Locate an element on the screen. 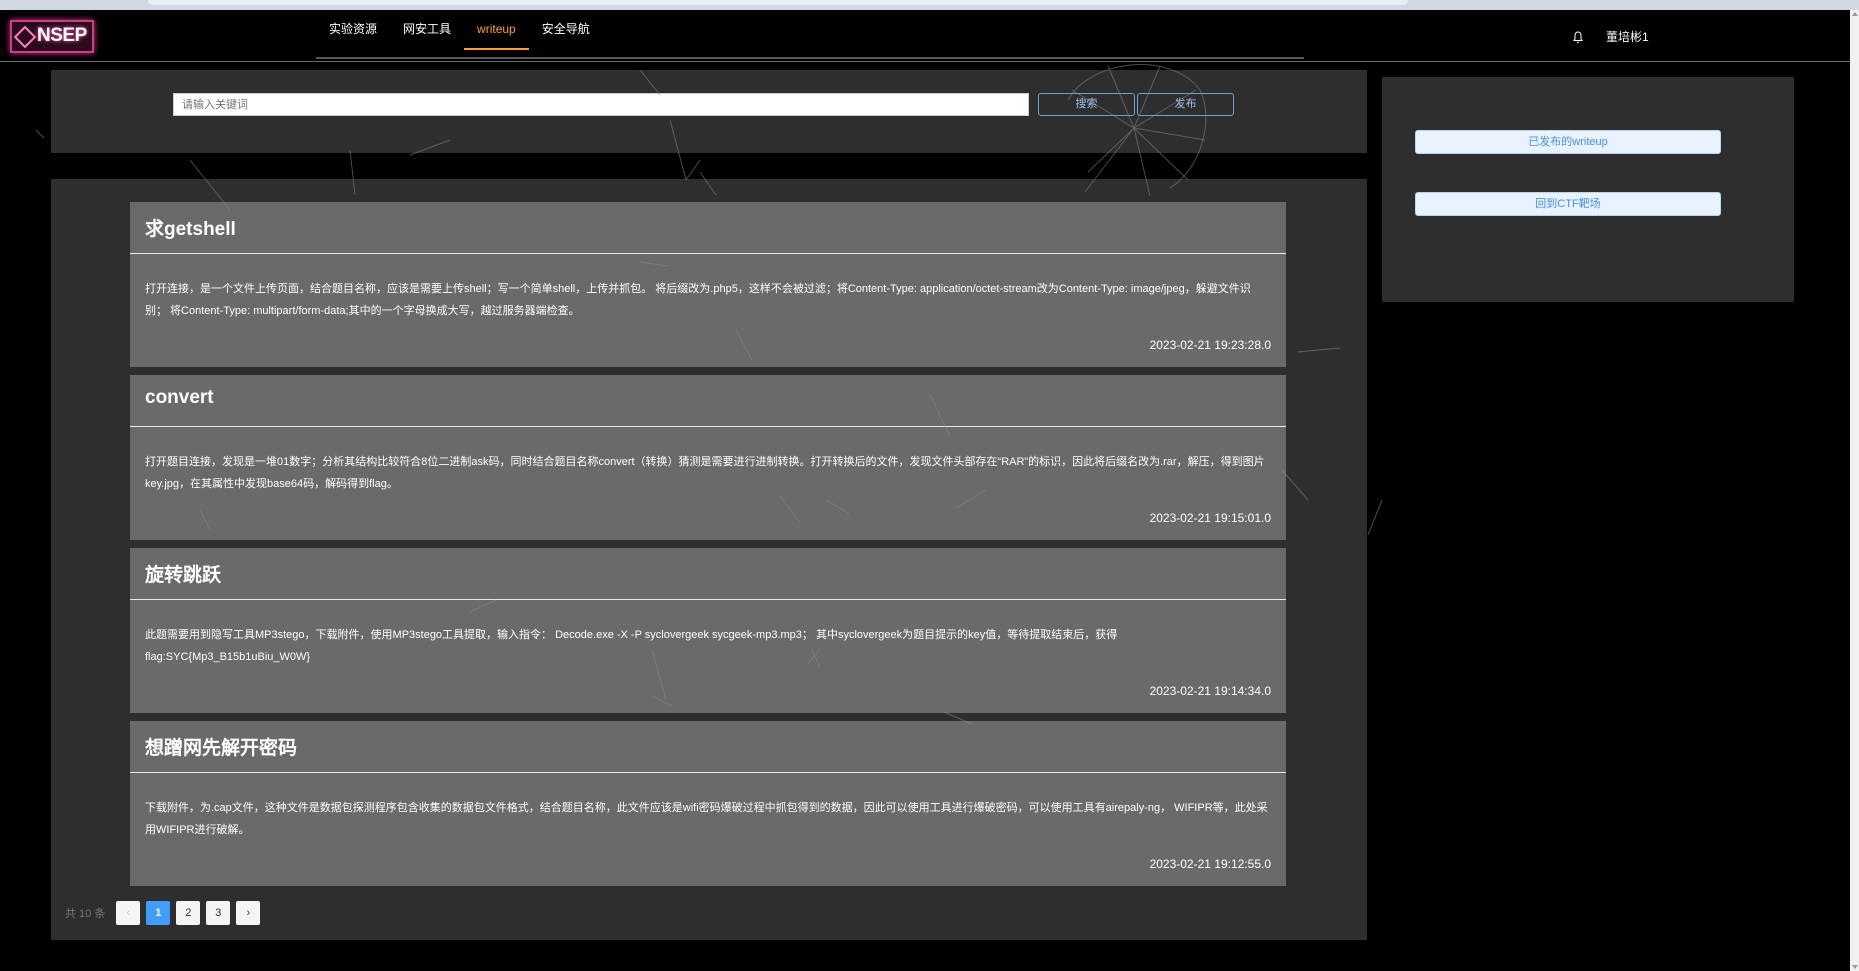 The width and height of the screenshot is (1859, 971). logo-cube-icon is located at coordinates (25, 37).